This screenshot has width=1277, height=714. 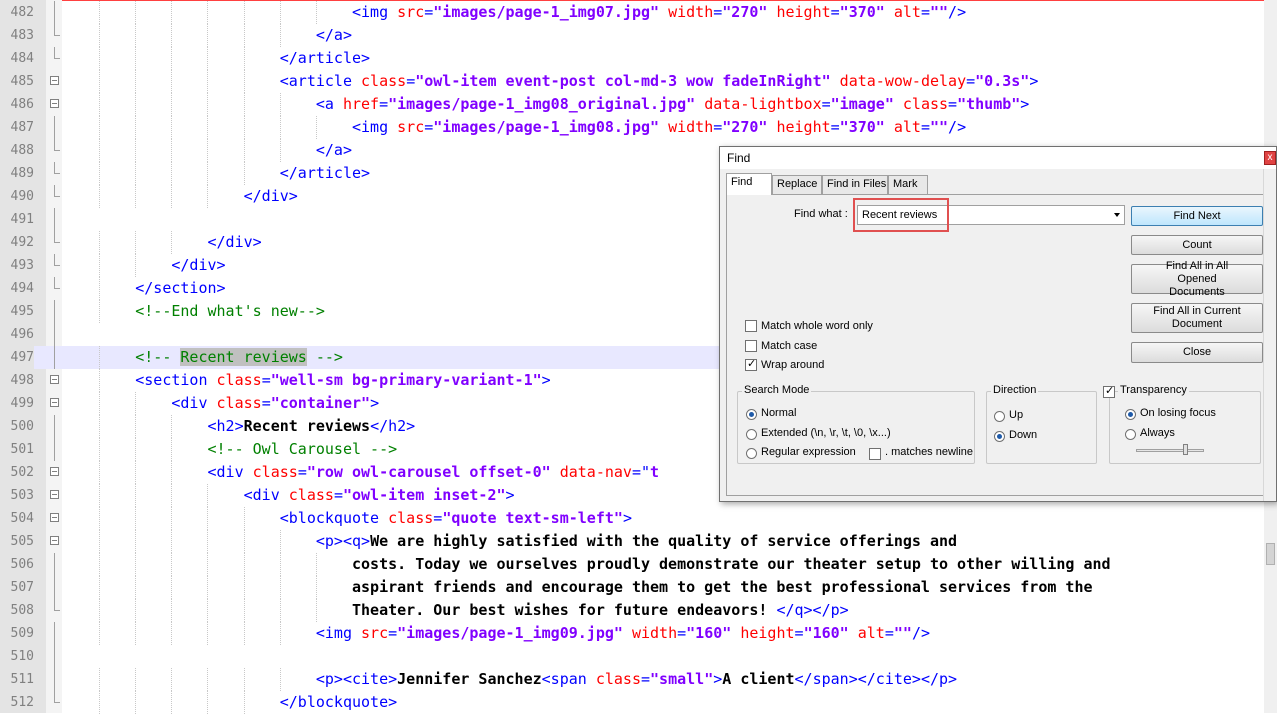 What do you see at coordinates (793, 365) in the screenshot?
I see `wrap-around-label: Wrap around` at bounding box center [793, 365].